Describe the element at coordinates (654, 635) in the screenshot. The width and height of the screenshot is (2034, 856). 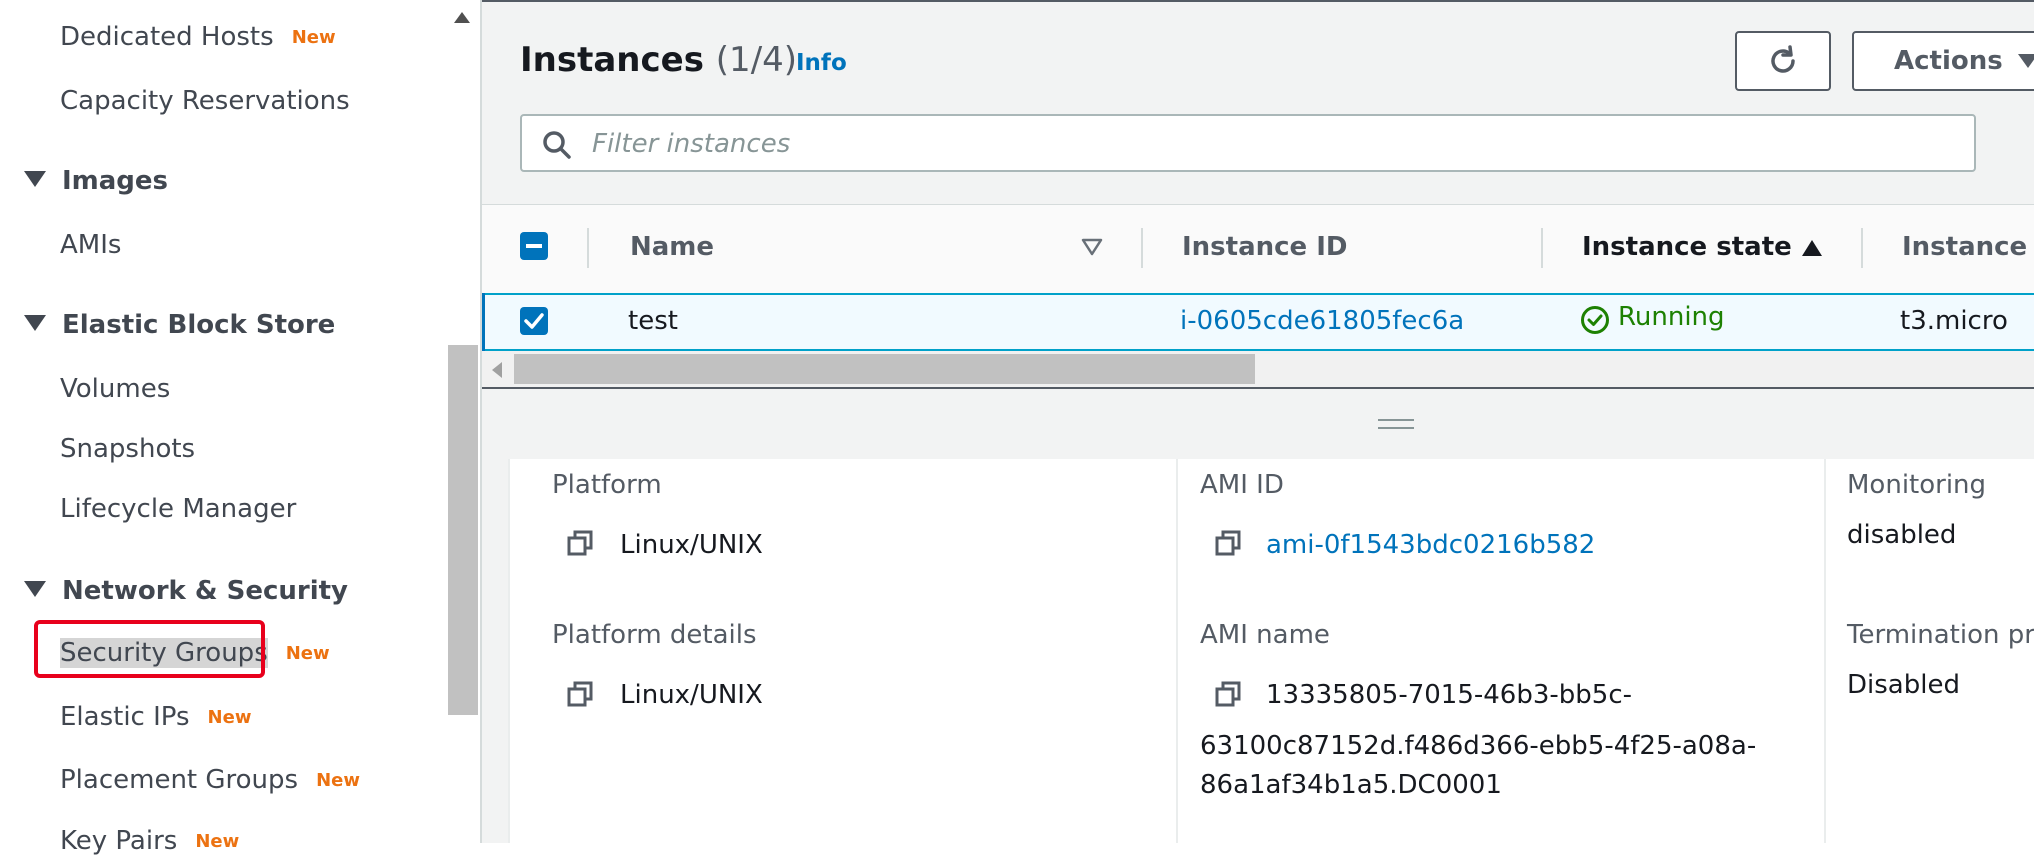
I see `platform-details-label: Platform details` at that location.